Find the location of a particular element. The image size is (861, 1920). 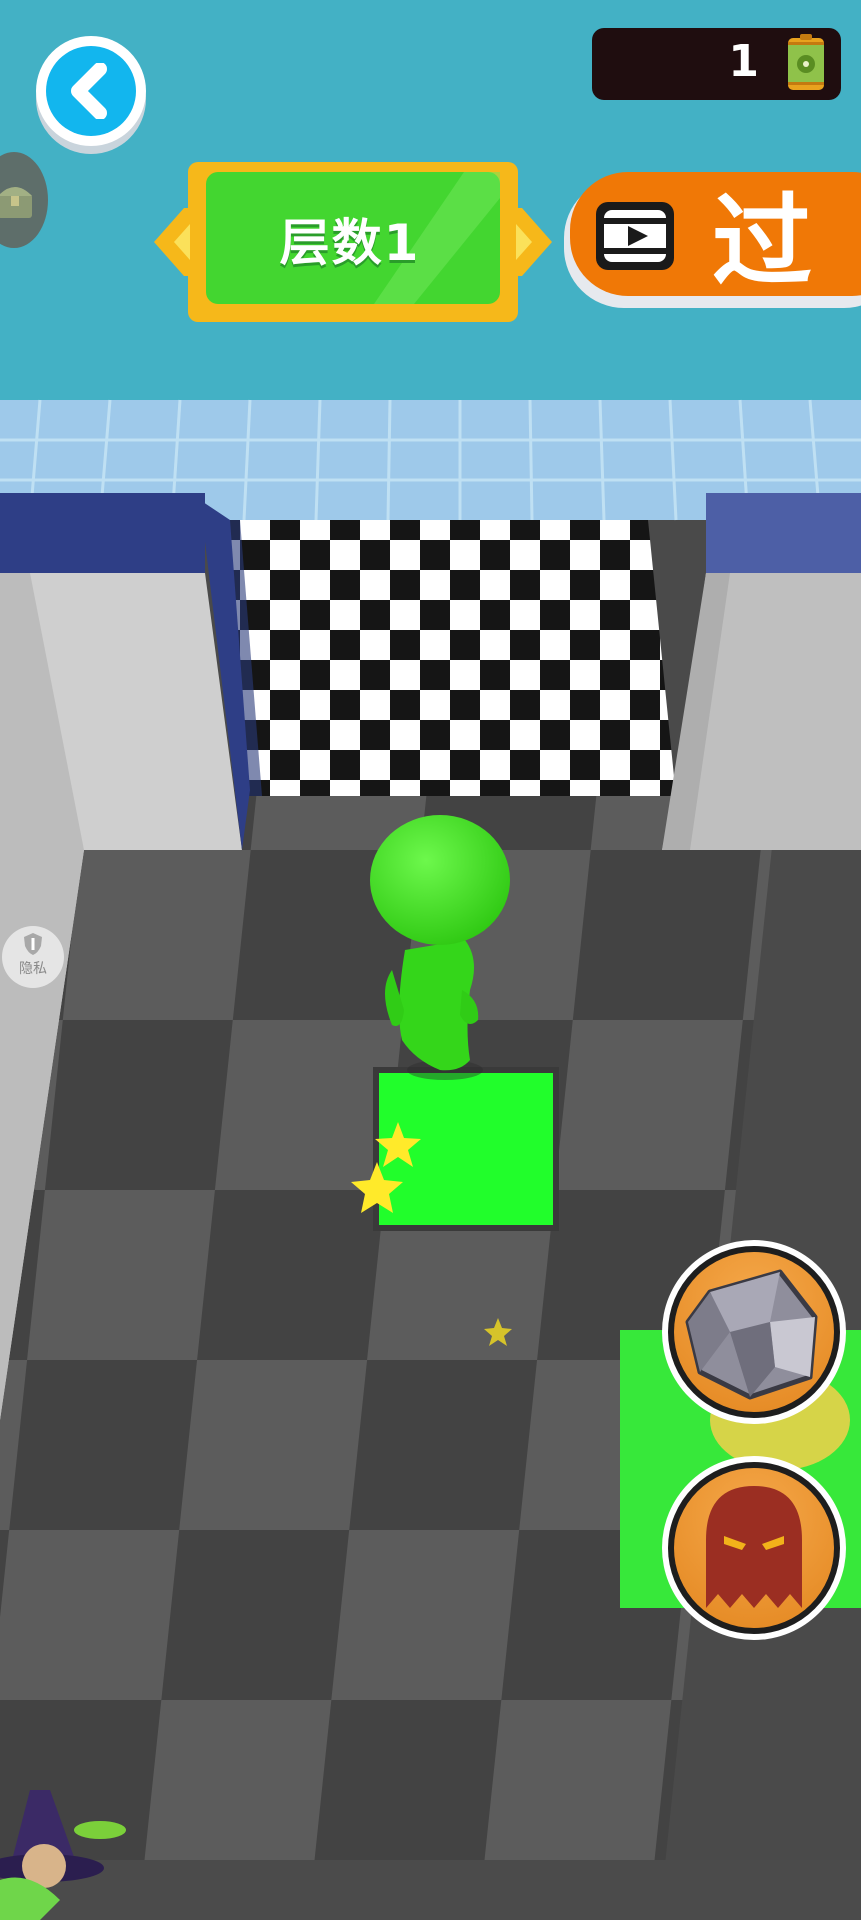

shield-icon is located at coordinates (33, 944).